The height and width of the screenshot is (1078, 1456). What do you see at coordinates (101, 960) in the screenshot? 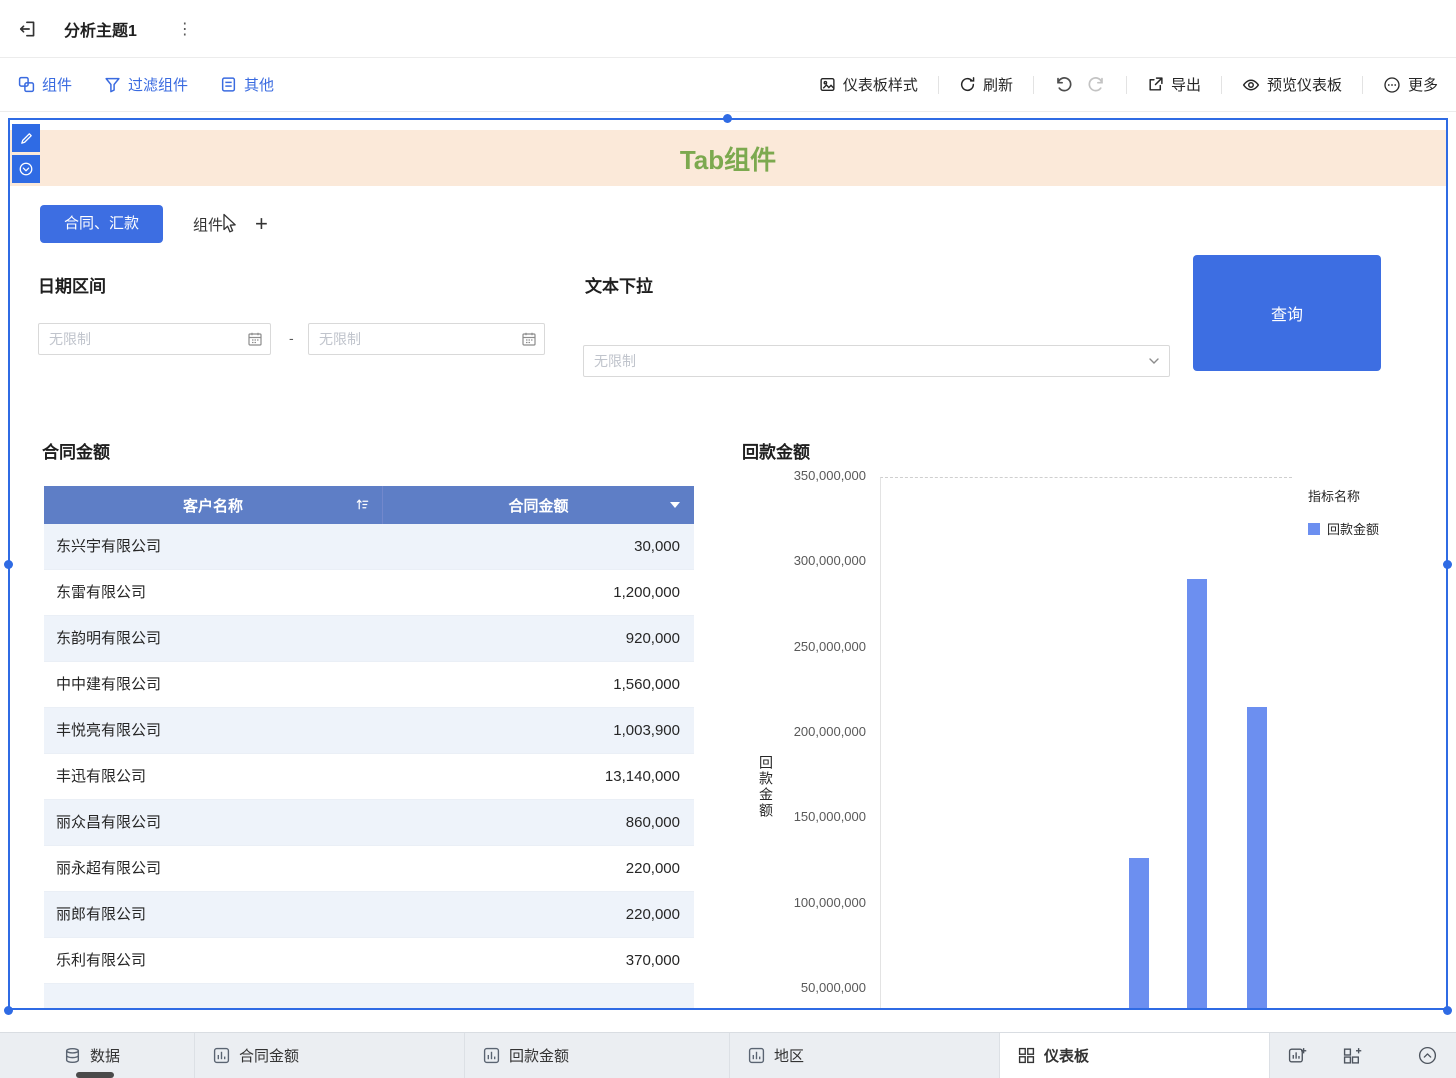
I see `customer-name-cell: 乐利有限公司` at bounding box center [101, 960].